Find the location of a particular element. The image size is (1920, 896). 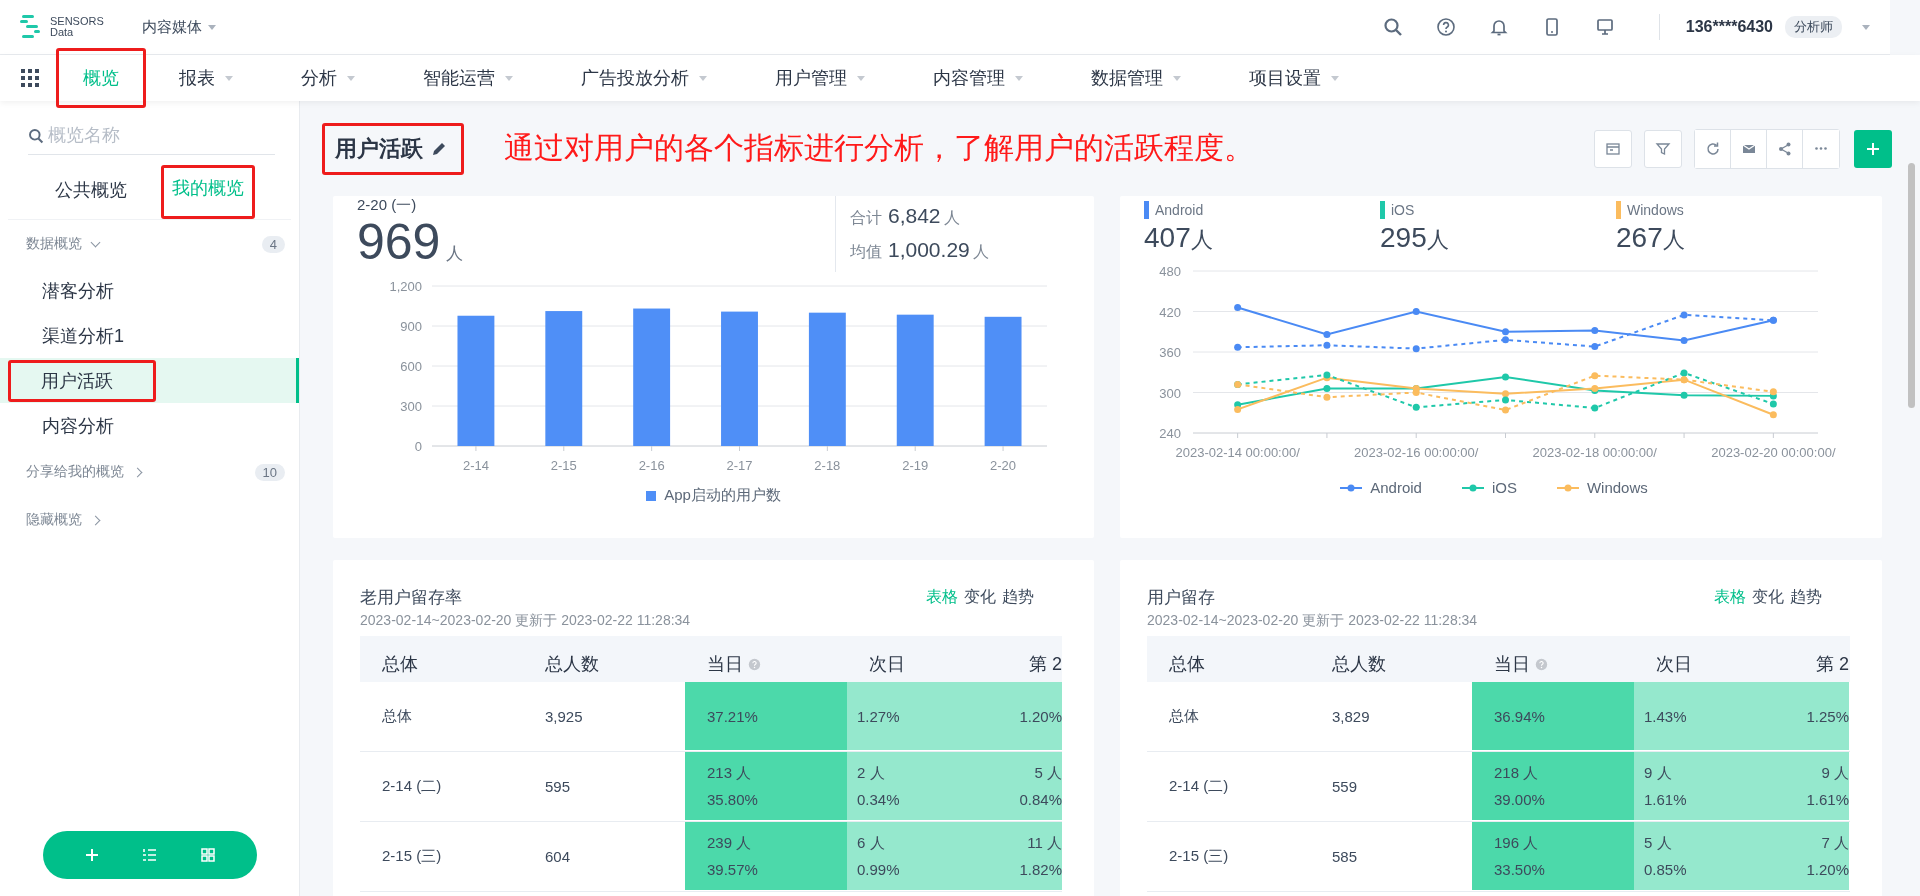

platform-value: 295 is located at coordinates (1403, 237).